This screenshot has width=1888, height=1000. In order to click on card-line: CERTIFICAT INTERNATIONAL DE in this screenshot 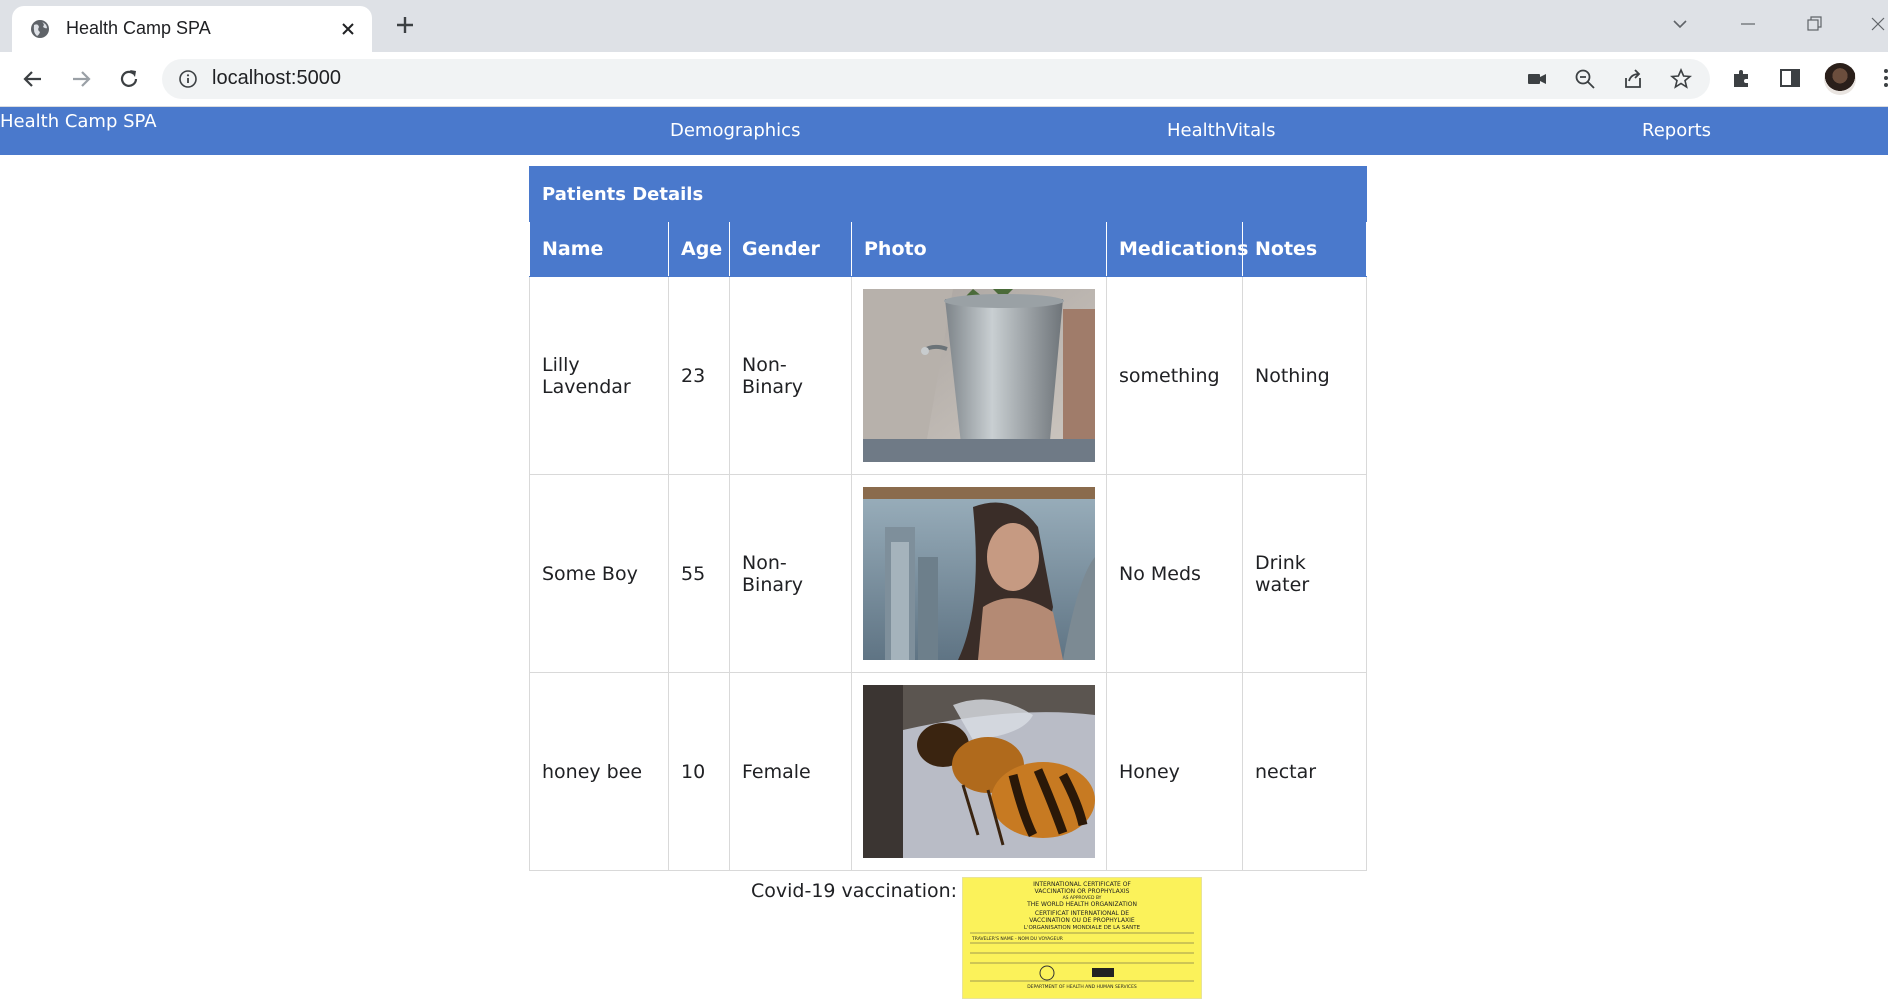, I will do `click(1082, 913)`.